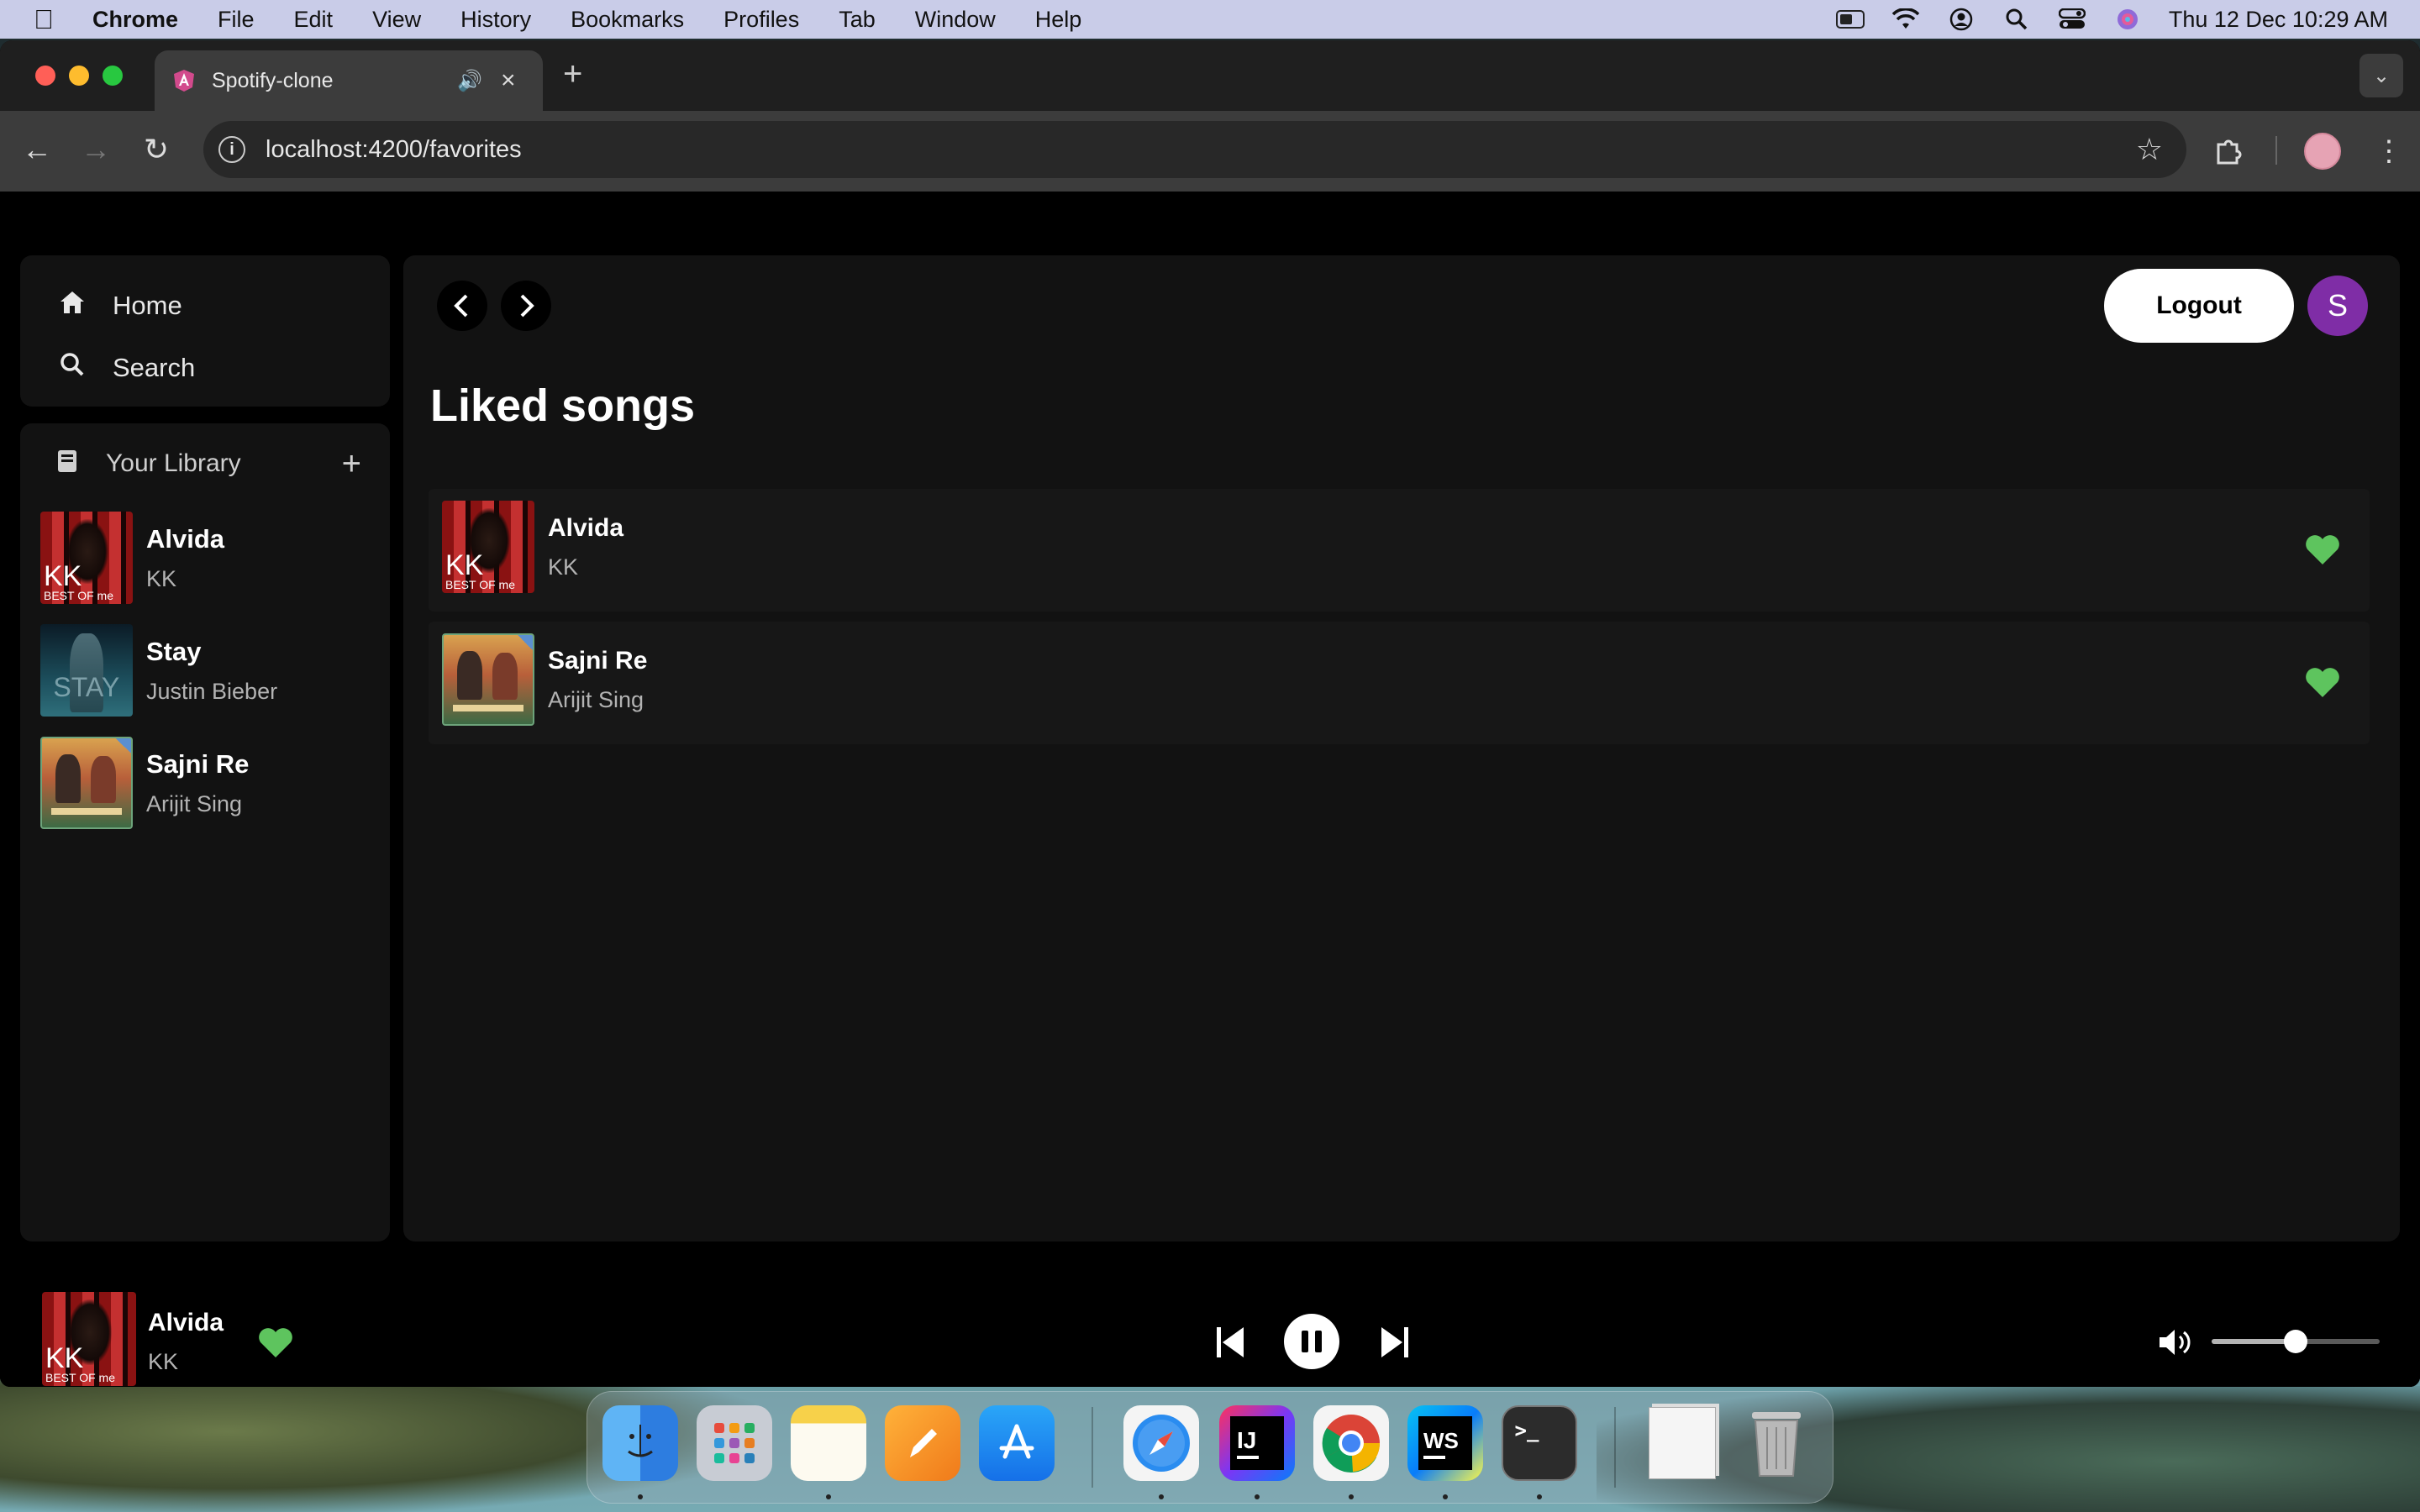 This screenshot has height=1512, width=2420. I want to click on pause-button, so click(1312, 1341).